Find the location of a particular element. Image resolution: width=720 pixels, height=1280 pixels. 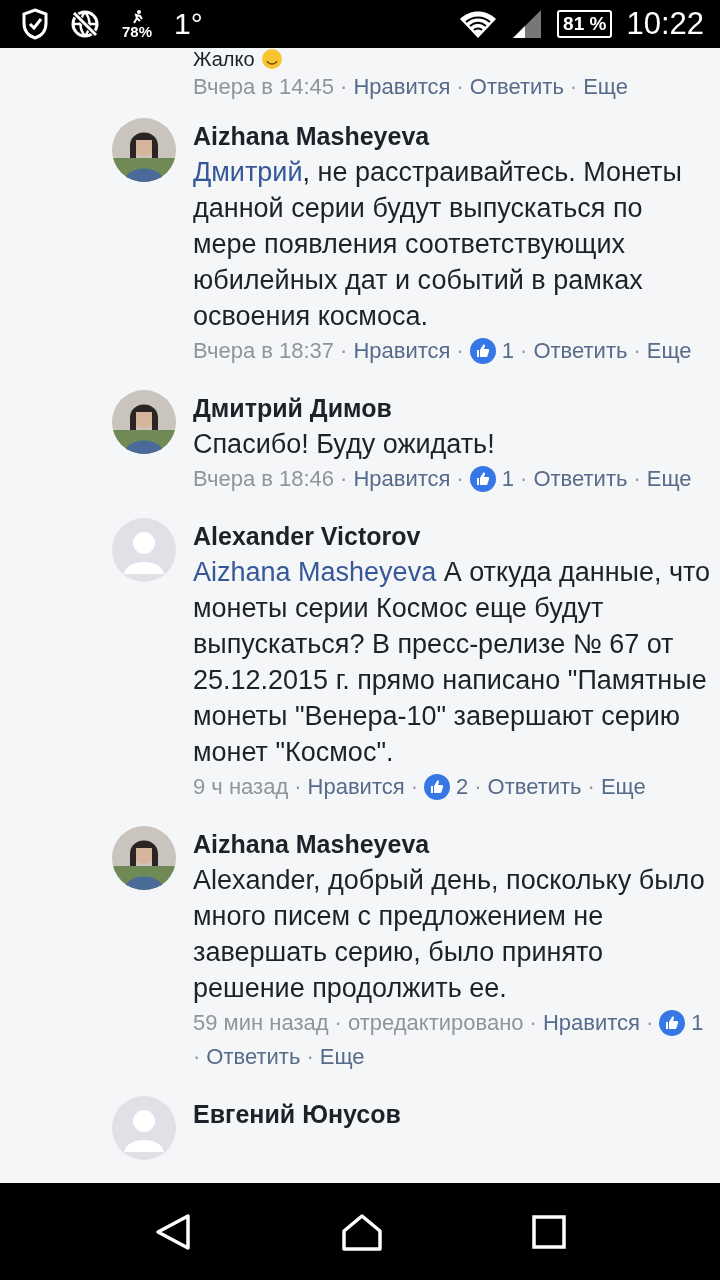

smiley-icon is located at coordinates (271, 59).